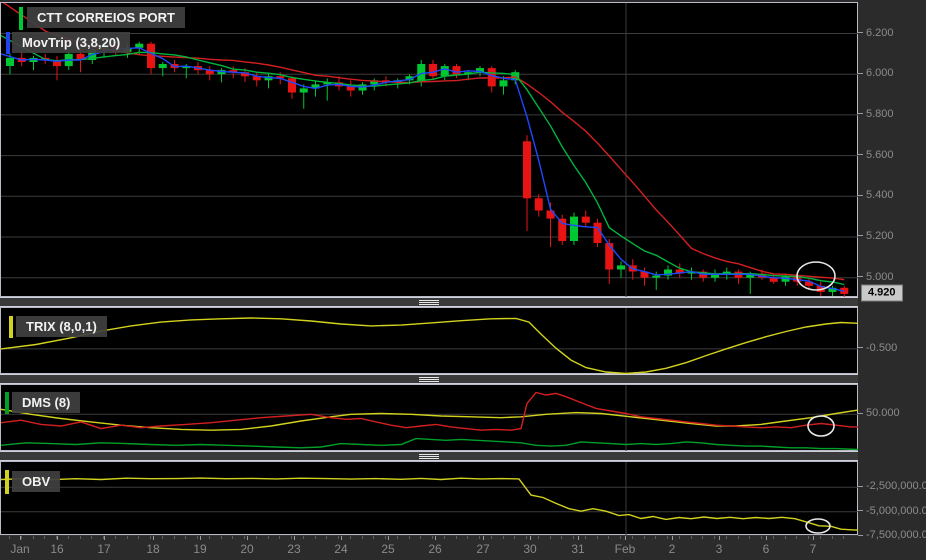 This screenshot has height=560, width=926. Describe the element at coordinates (430, 346) in the screenshot. I see `trix-line` at that location.